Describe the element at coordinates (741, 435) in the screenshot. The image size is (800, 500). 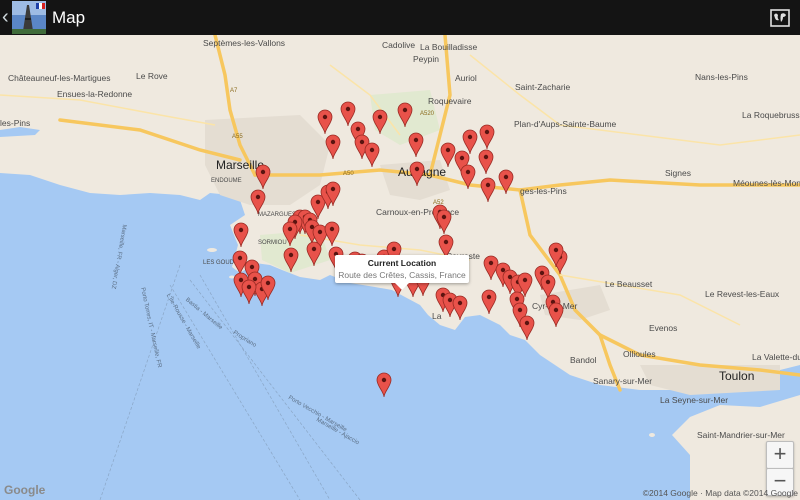
I see `map-label: Saint-Mandrier-sur-Mer` at that location.